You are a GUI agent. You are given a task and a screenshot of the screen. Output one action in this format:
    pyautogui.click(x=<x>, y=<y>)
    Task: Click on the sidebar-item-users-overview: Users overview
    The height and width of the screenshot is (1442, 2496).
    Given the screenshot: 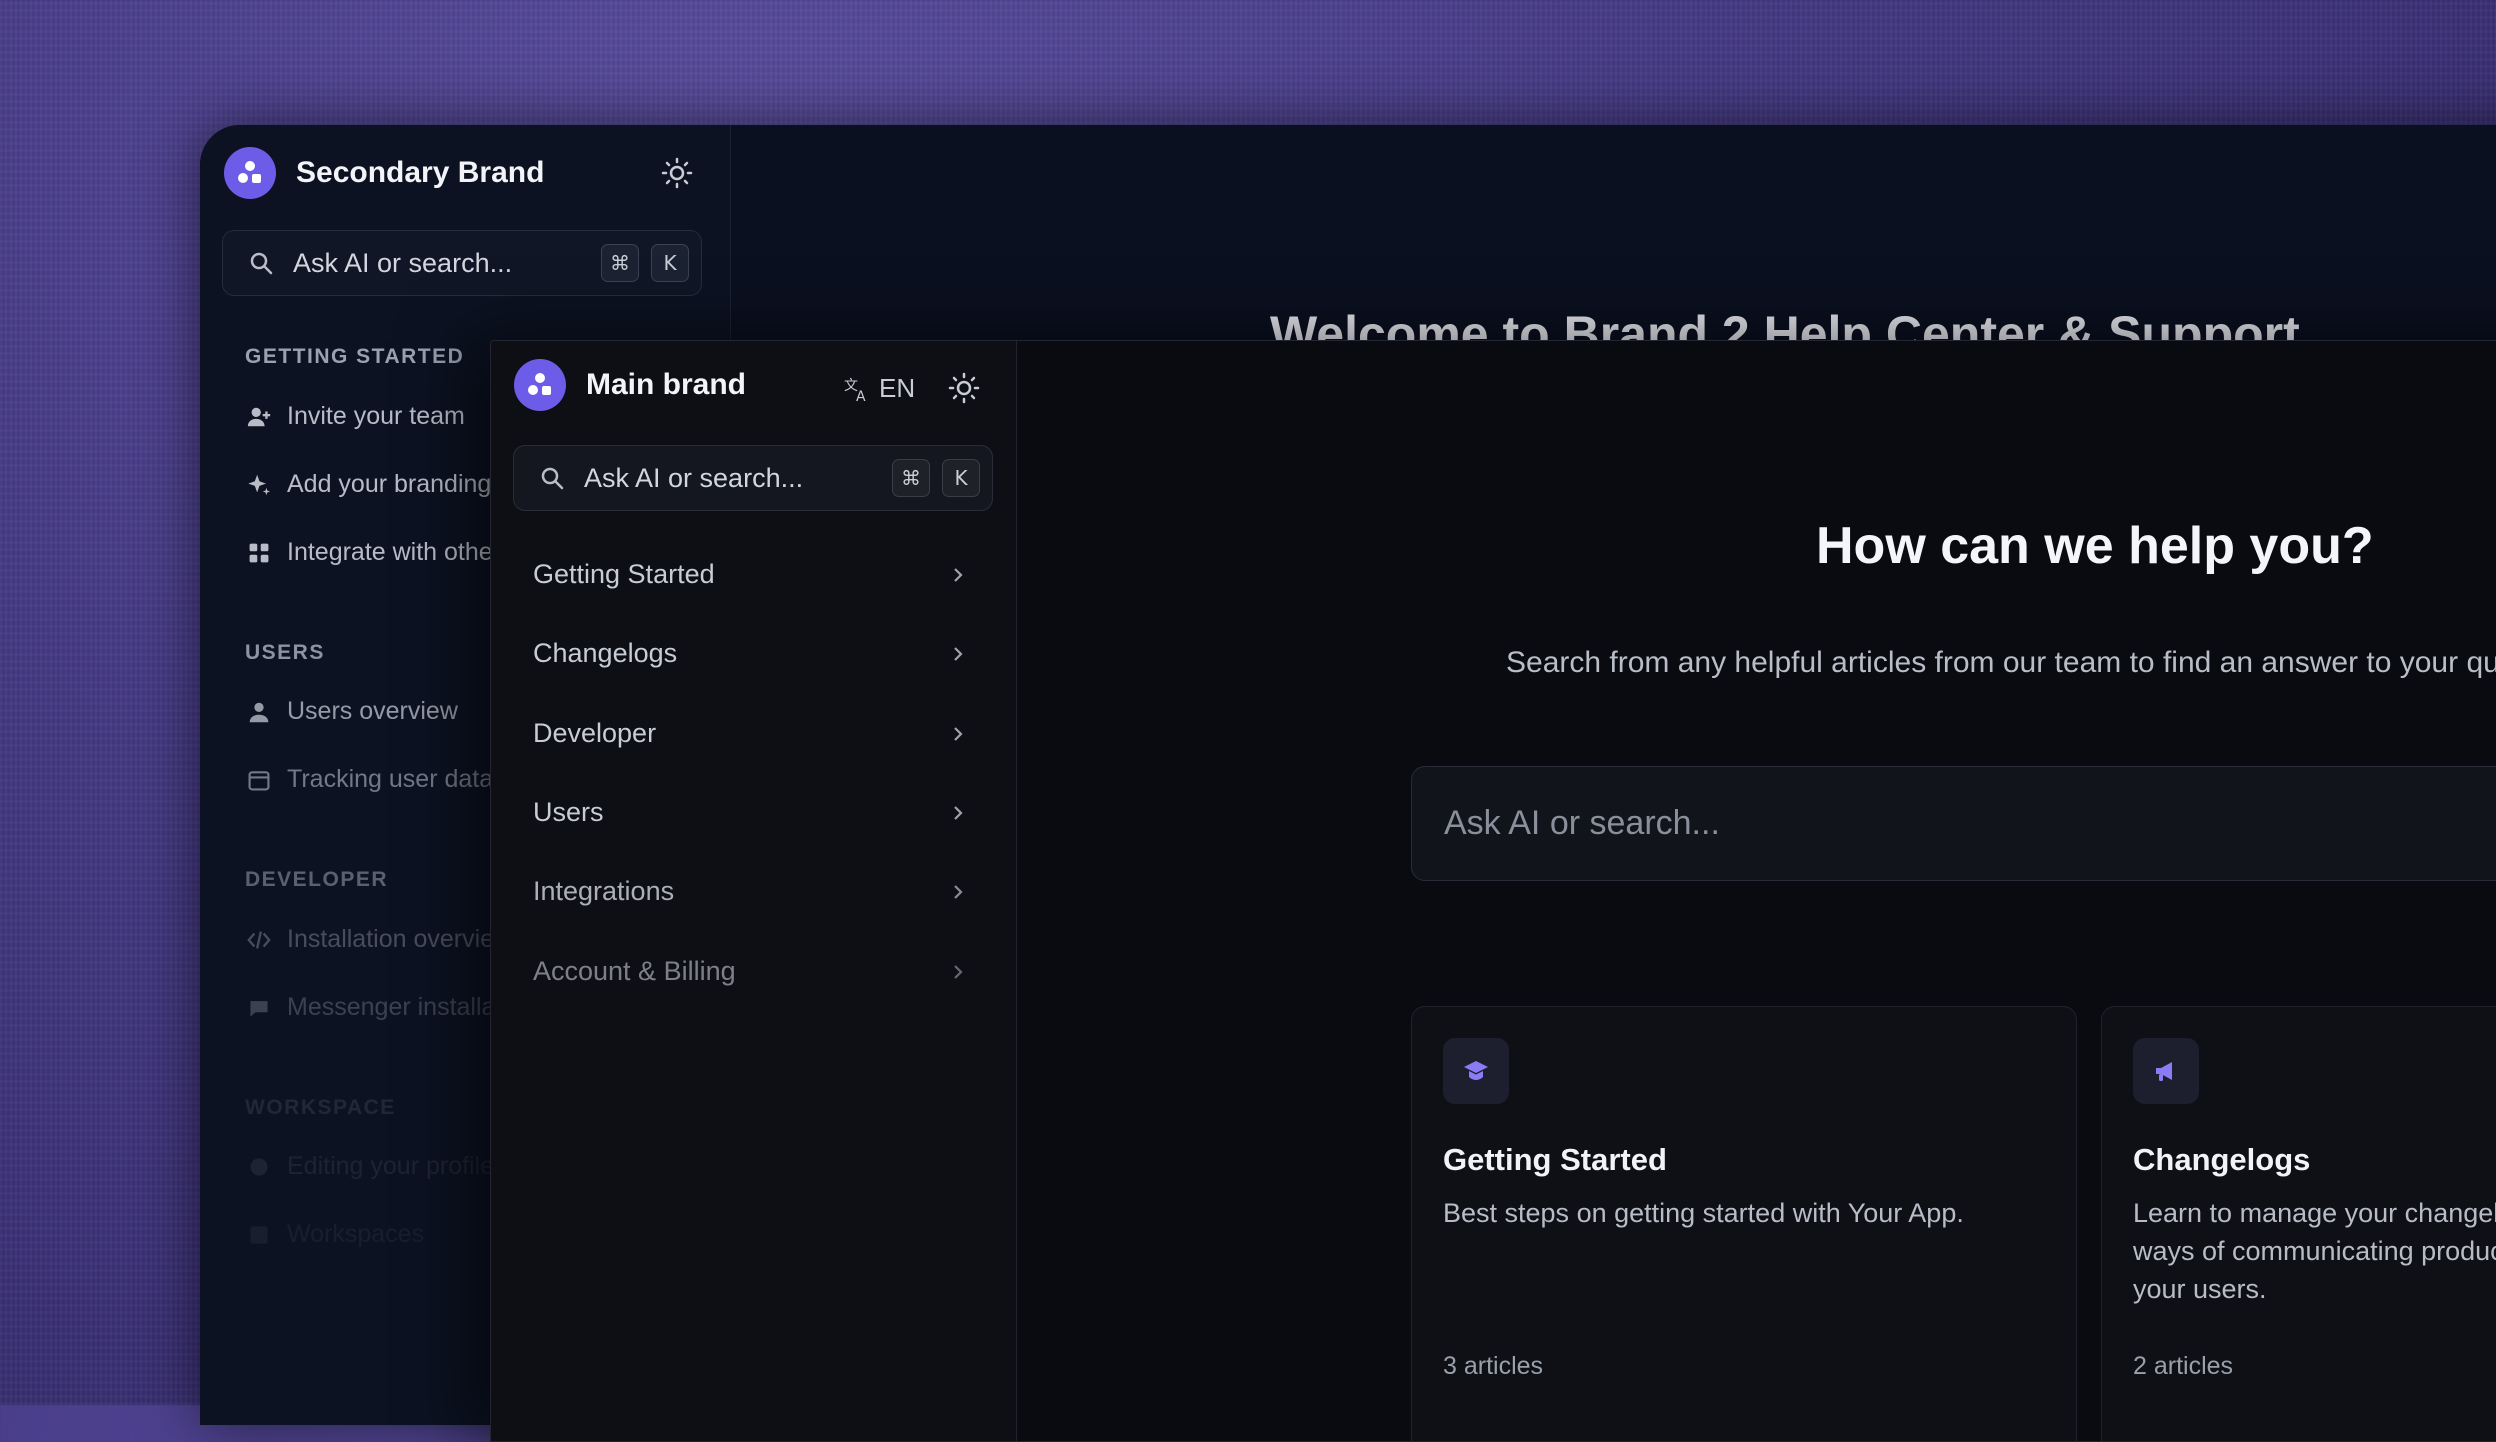 What is the action you would take?
    pyautogui.click(x=351, y=711)
    